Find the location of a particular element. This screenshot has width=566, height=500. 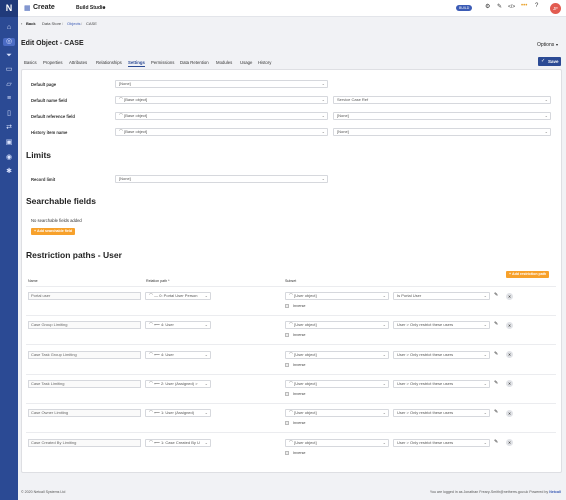

default-reference-path-select: ⌒ [Base object] ⌄ is located at coordinates (221, 116).